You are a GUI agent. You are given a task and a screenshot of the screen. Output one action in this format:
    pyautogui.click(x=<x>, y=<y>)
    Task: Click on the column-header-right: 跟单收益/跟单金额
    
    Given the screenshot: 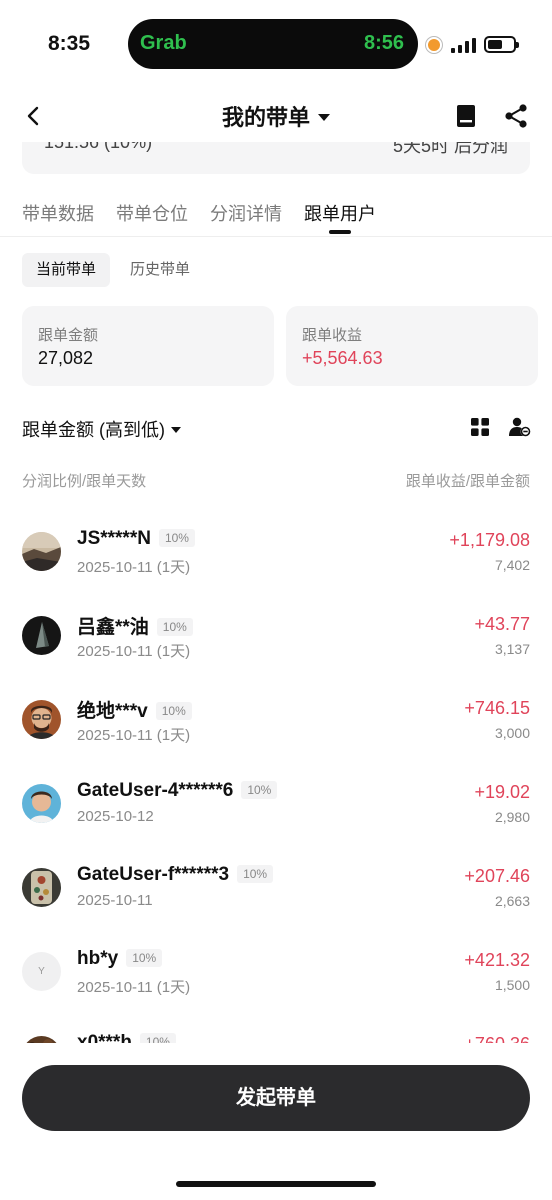 What is the action you would take?
    pyautogui.click(x=467, y=481)
    